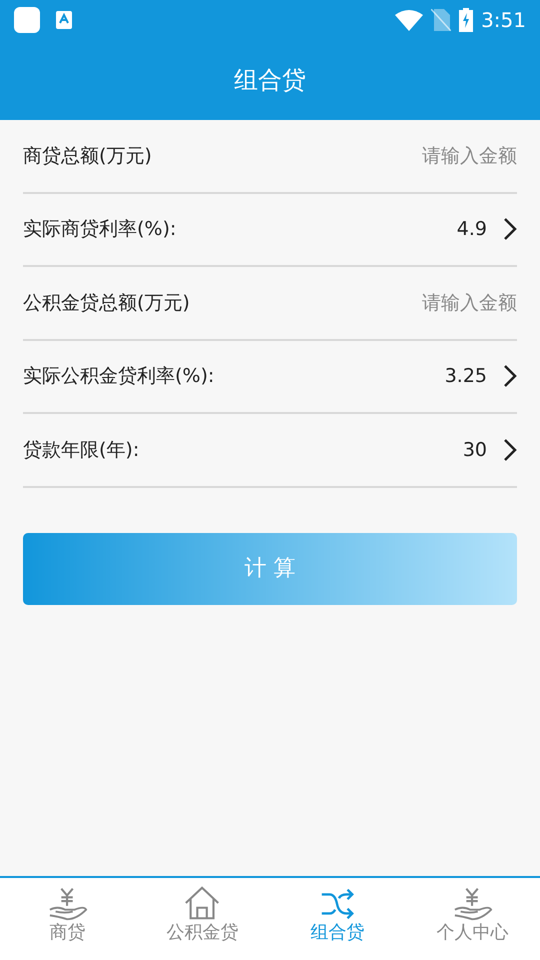 The image size is (540, 960). Describe the element at coordinates (270, 80) in the screenshot. I see `page-title: 组合贷` at that location.